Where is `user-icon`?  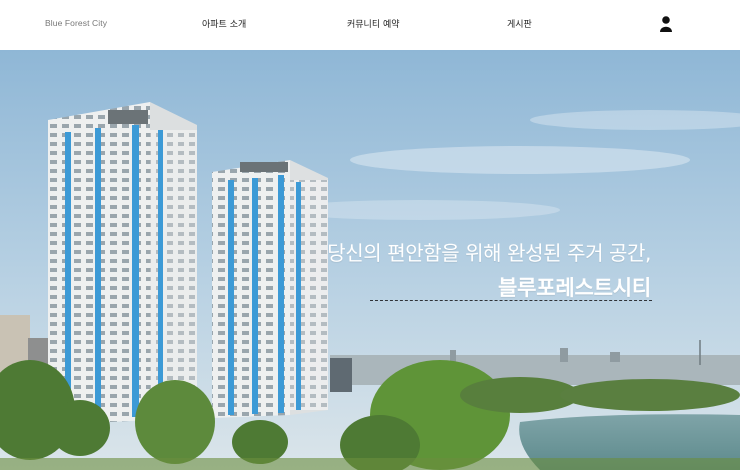 user-icon is located at coordinates (666, 24).